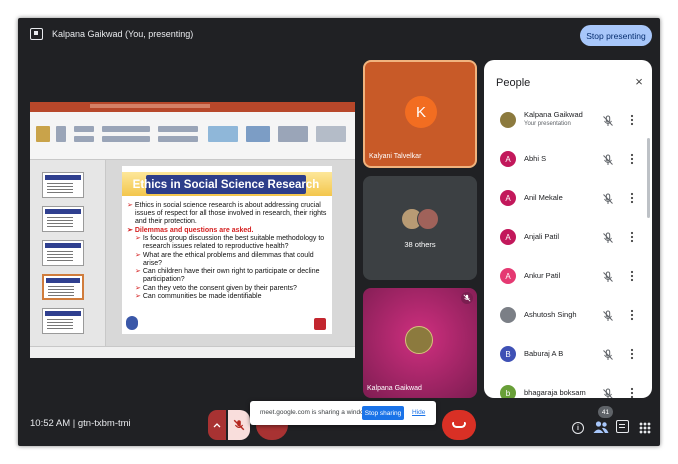  I want to click on people-count-badge: 41, so click(605, 412).